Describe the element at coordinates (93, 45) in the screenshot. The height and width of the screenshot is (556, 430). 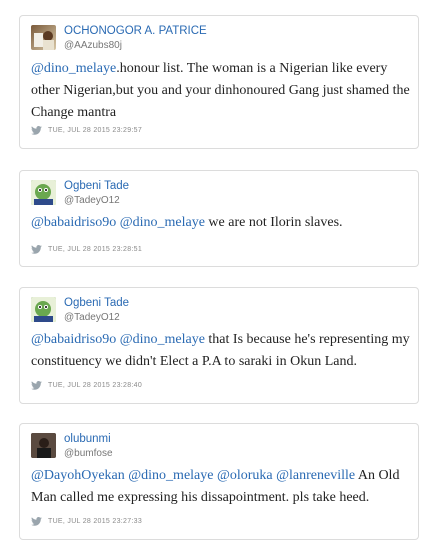
I see `author-handle: @AAzubs80j` at that location.